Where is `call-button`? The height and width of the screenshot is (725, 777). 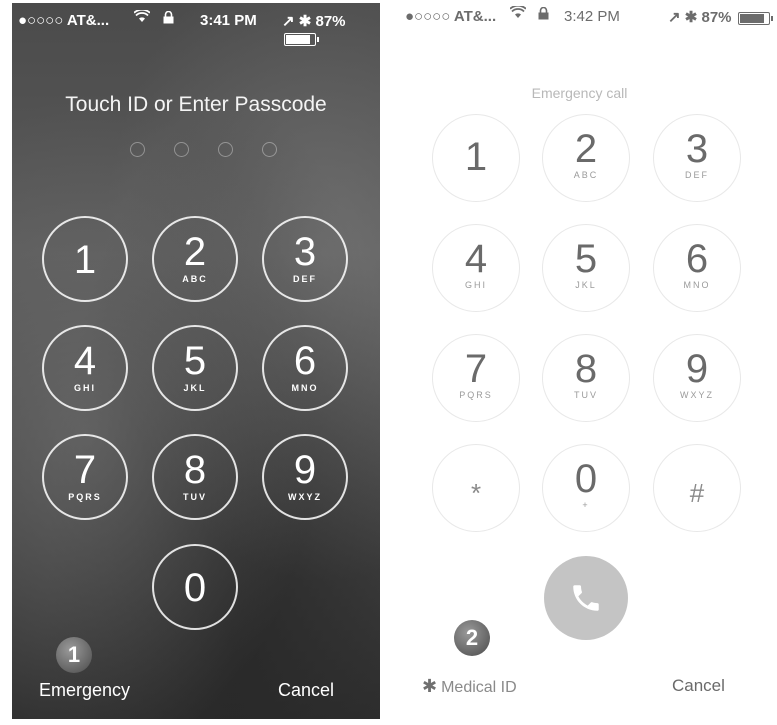 call-button is located at coordinates (586, 598).